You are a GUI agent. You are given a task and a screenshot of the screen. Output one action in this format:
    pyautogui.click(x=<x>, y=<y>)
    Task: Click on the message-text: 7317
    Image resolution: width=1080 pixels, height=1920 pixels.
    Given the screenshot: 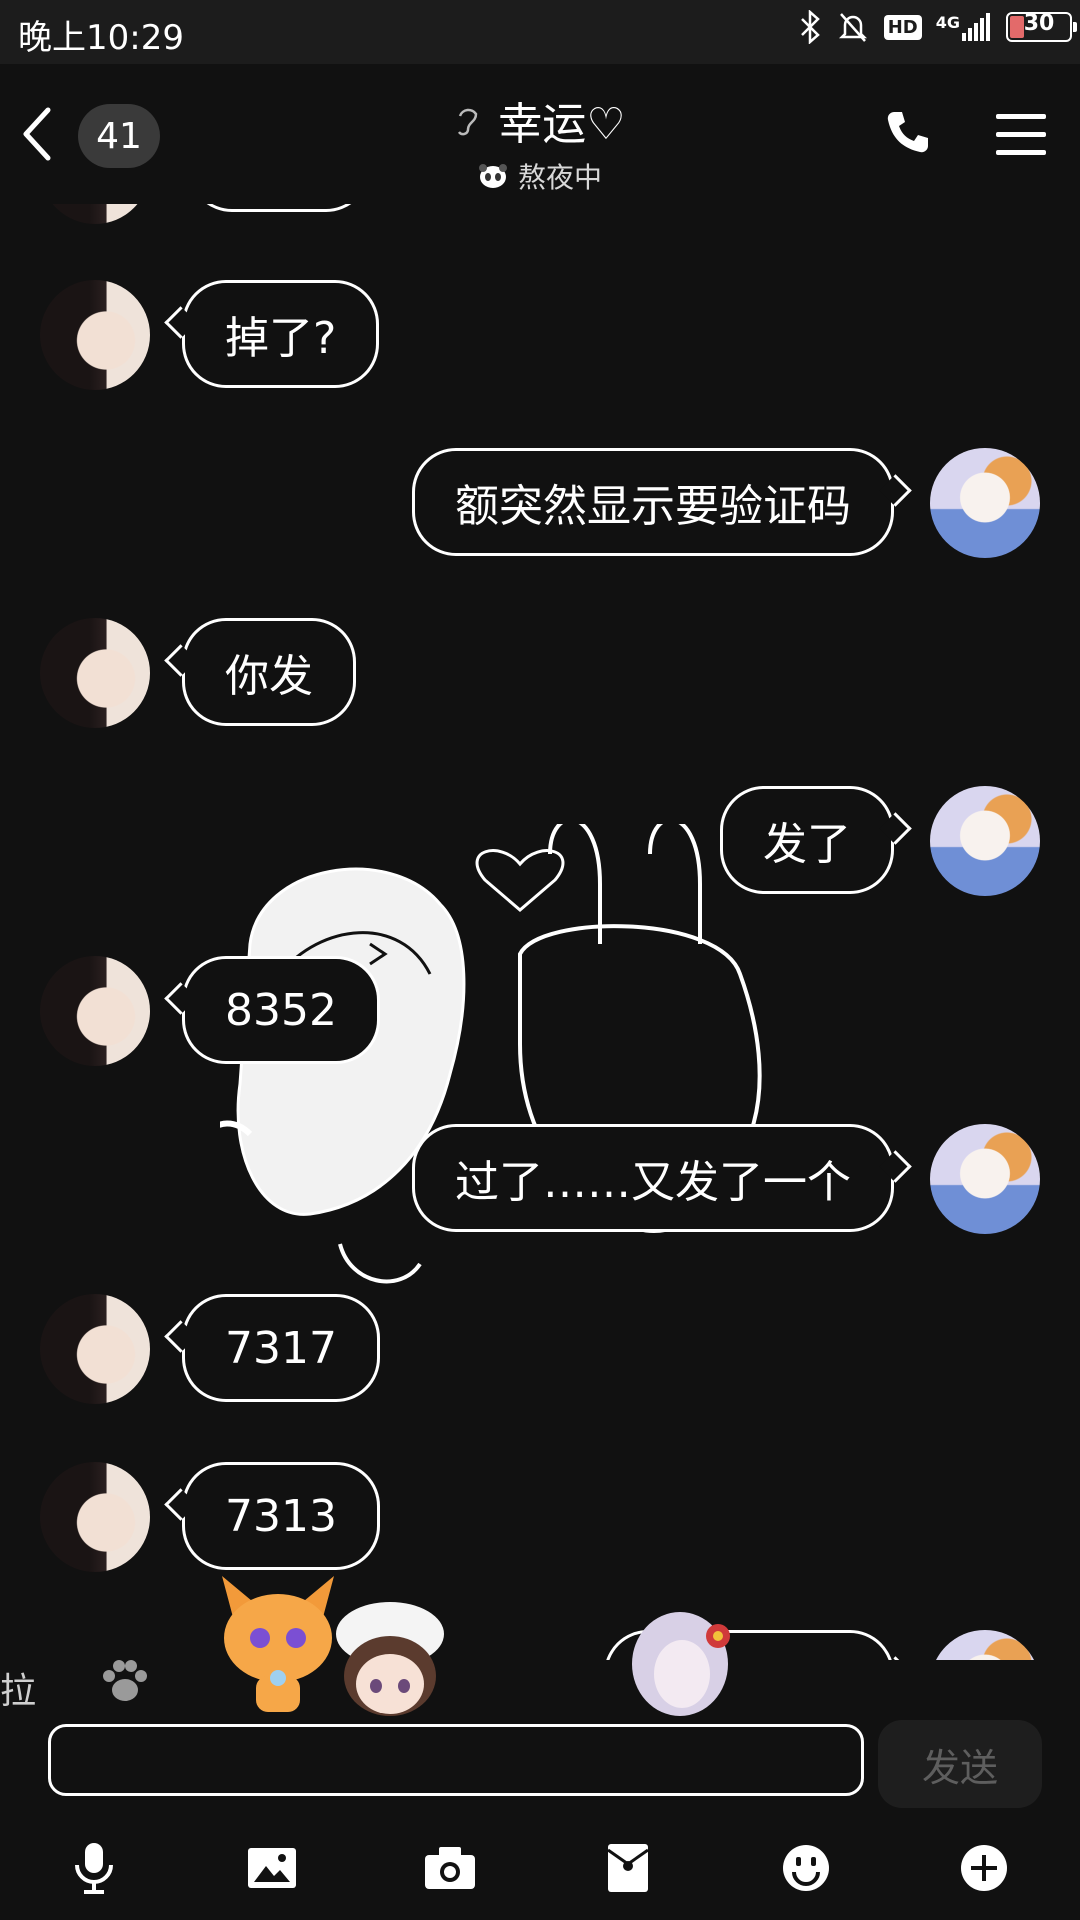 What is the action you would take?
    pyautogui.click(x=281, y=1348)
    